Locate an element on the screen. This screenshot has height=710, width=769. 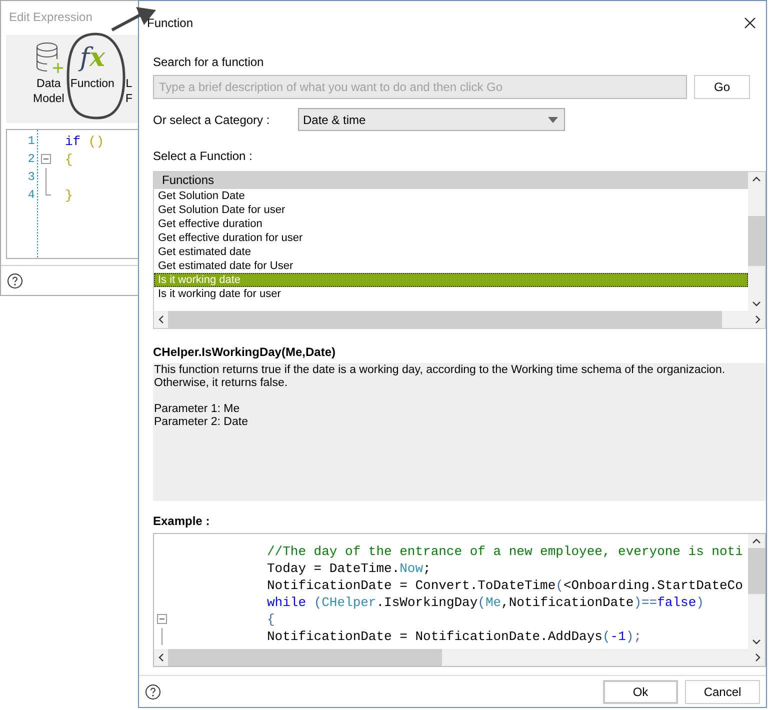
cancel-button: Cancel is located at coordinates (722, 692).